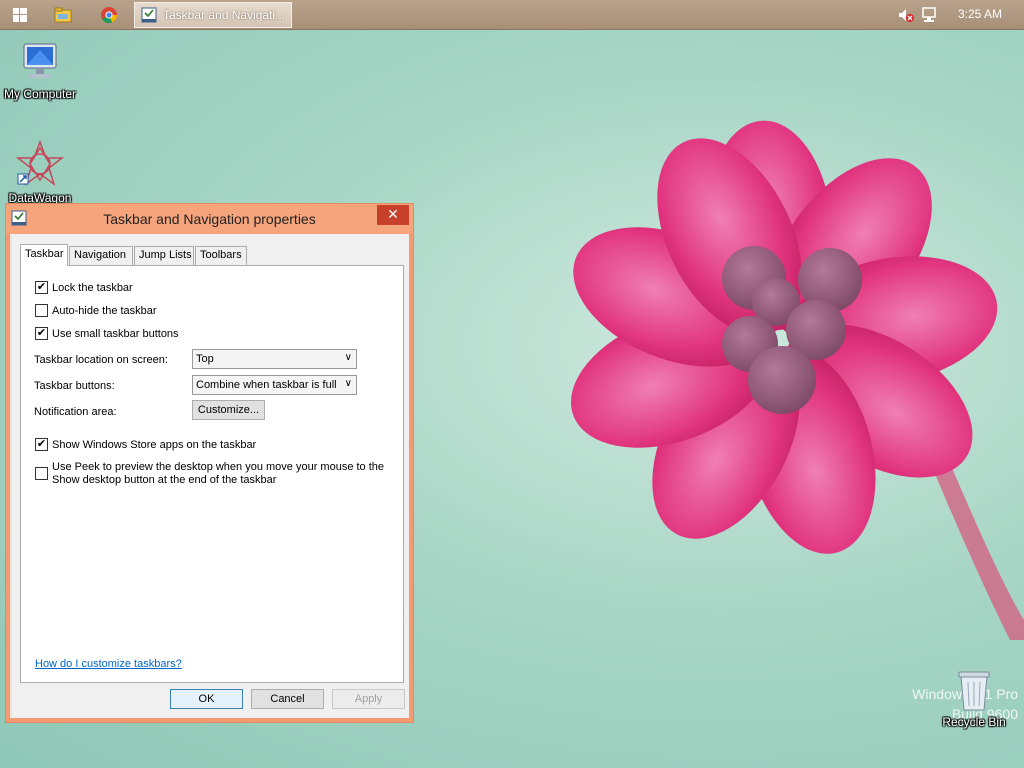 The height and width of the screenshot is (768, 1024). I want to click on desktop-icon-datawagon: DataWagon, so click(40, 172).